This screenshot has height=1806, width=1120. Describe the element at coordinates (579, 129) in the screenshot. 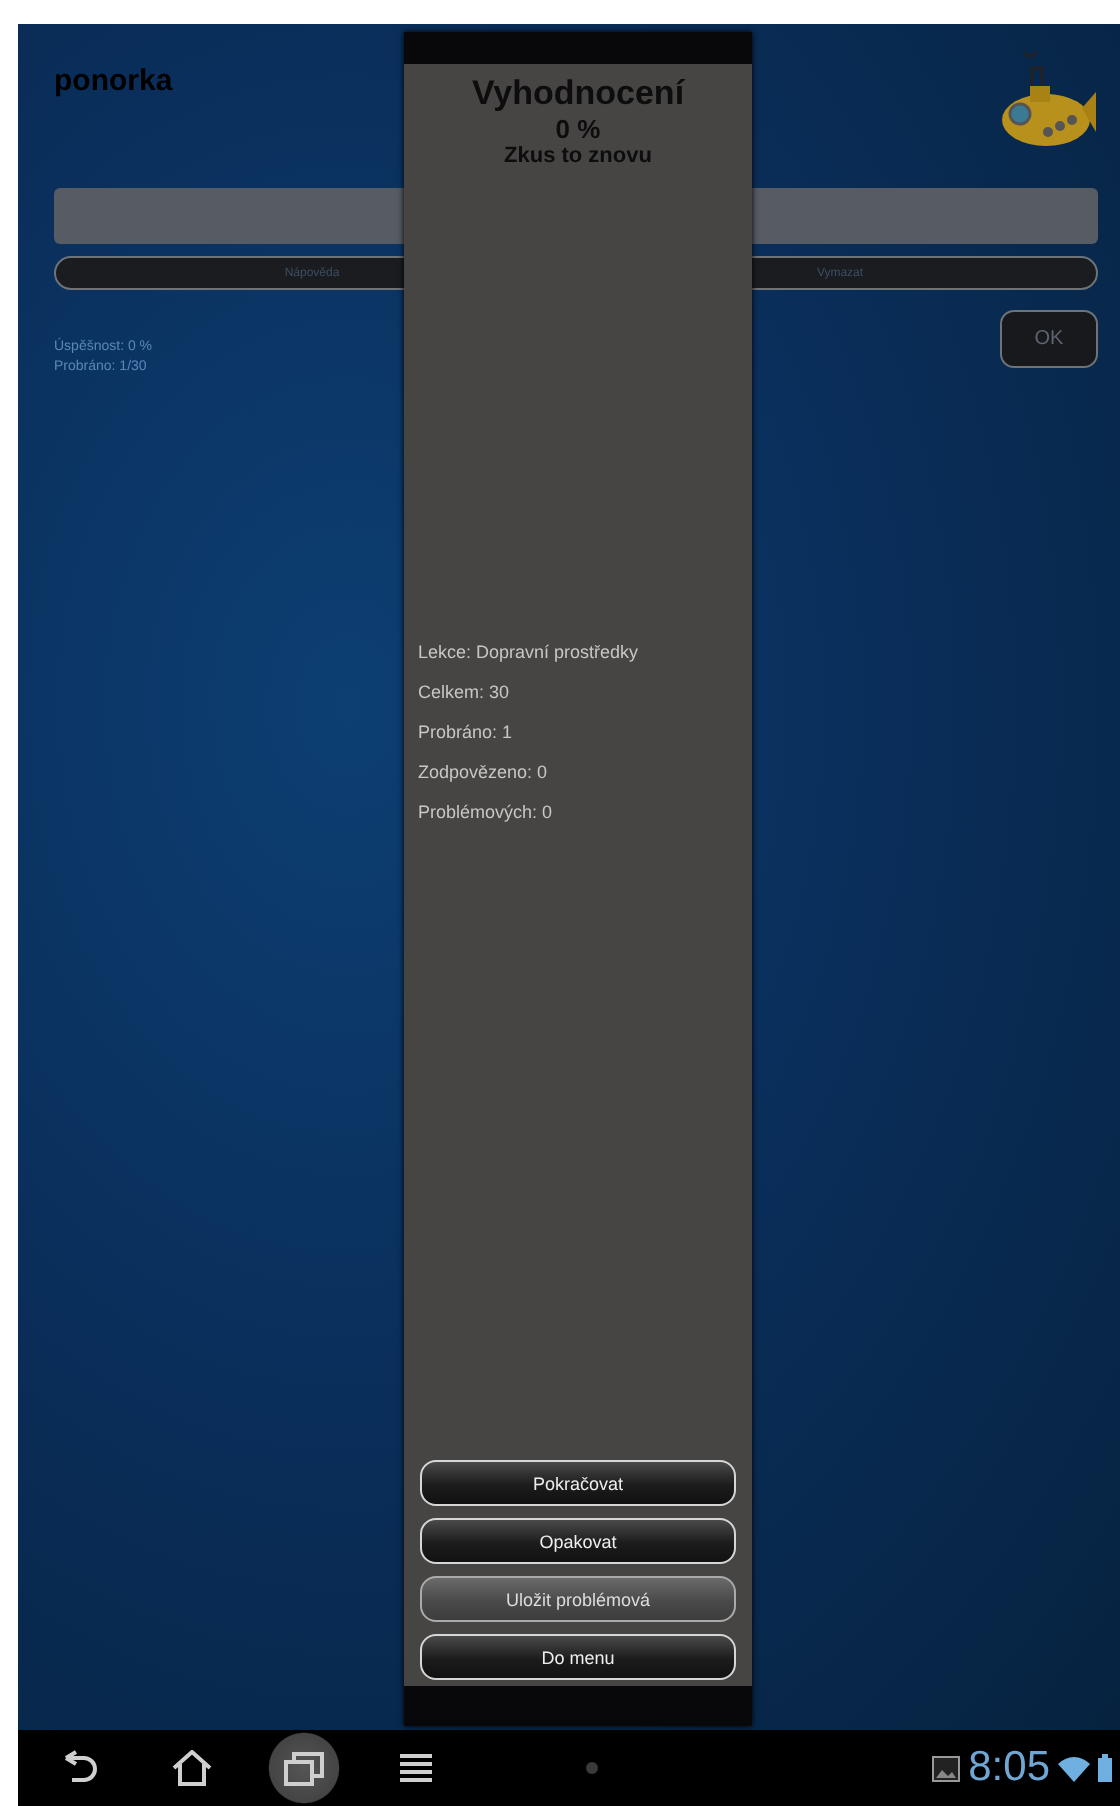

I see `score-text: 0 %` at that location.